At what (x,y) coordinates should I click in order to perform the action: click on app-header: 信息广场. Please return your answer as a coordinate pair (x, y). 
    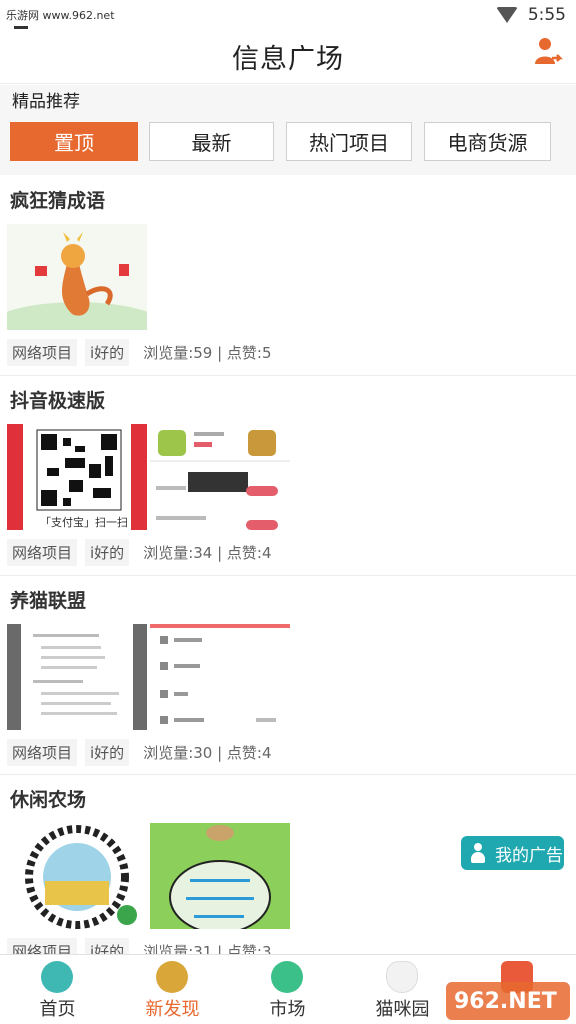
    Looking at the image, I should click on (288, 57).